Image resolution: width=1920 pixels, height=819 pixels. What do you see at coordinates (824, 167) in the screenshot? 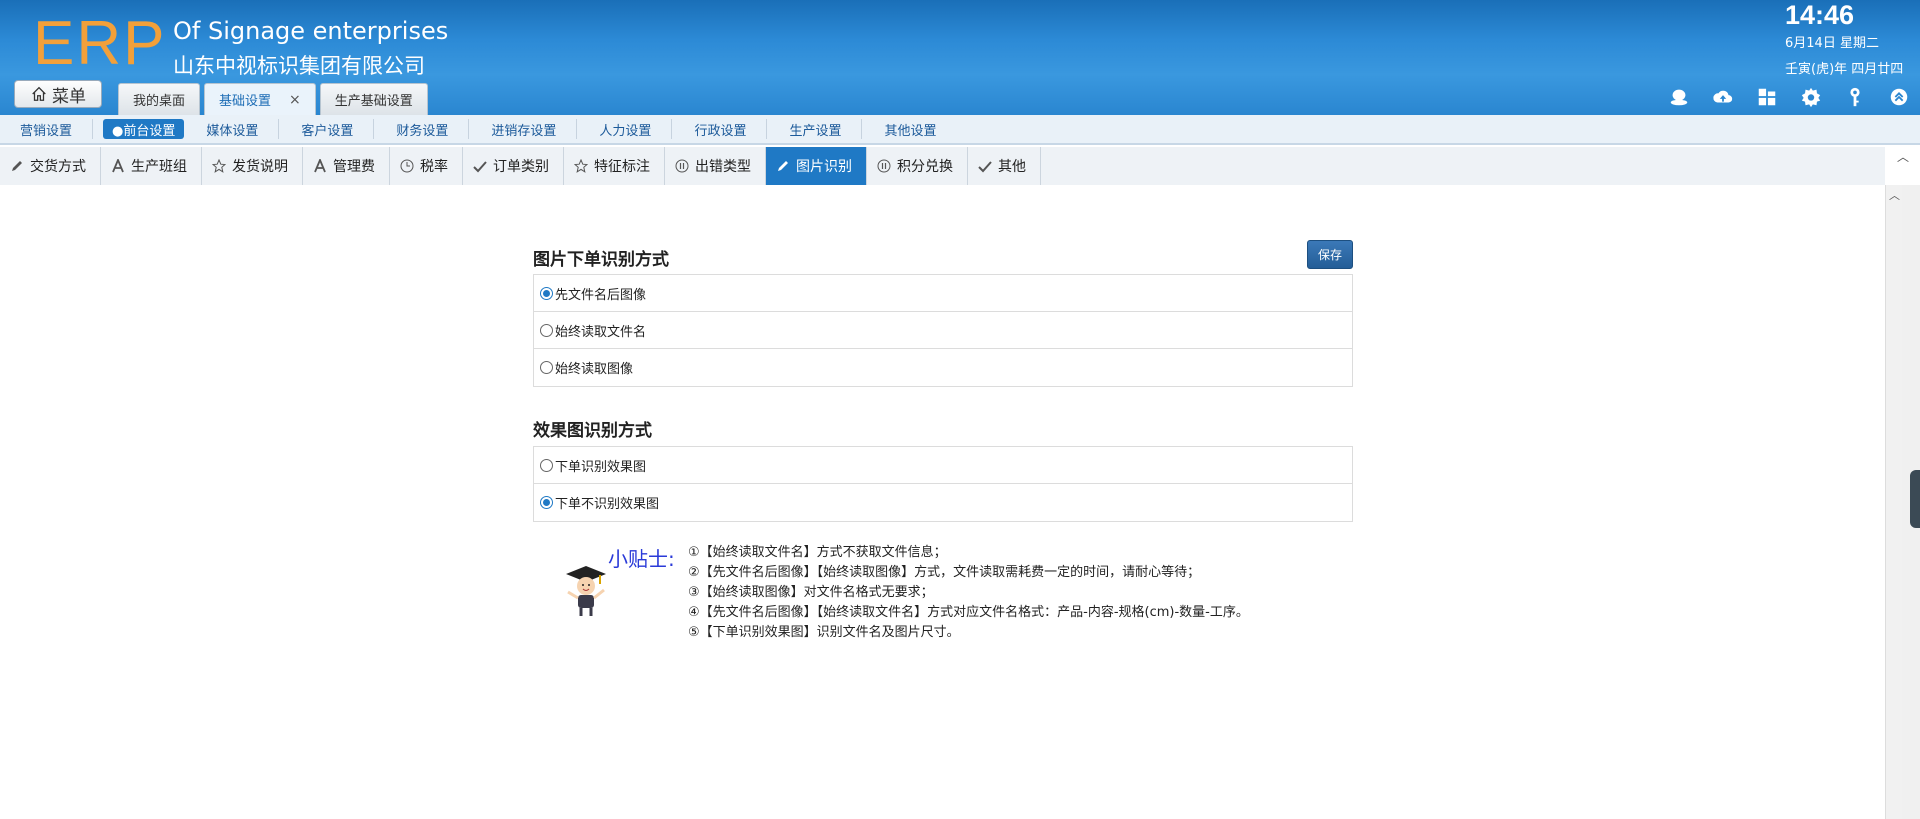
I see `subtab-label: 图片识别` at bounding box center [824, 167].